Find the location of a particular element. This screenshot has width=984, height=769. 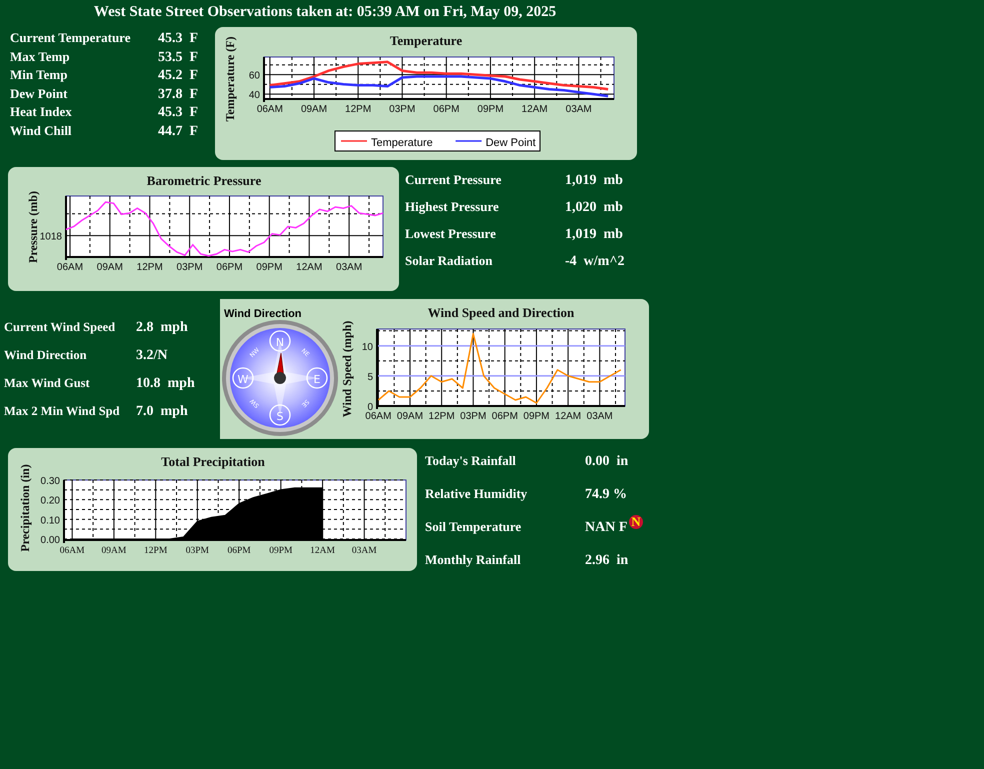

compass-point: S is located at coordinates (280, 415).